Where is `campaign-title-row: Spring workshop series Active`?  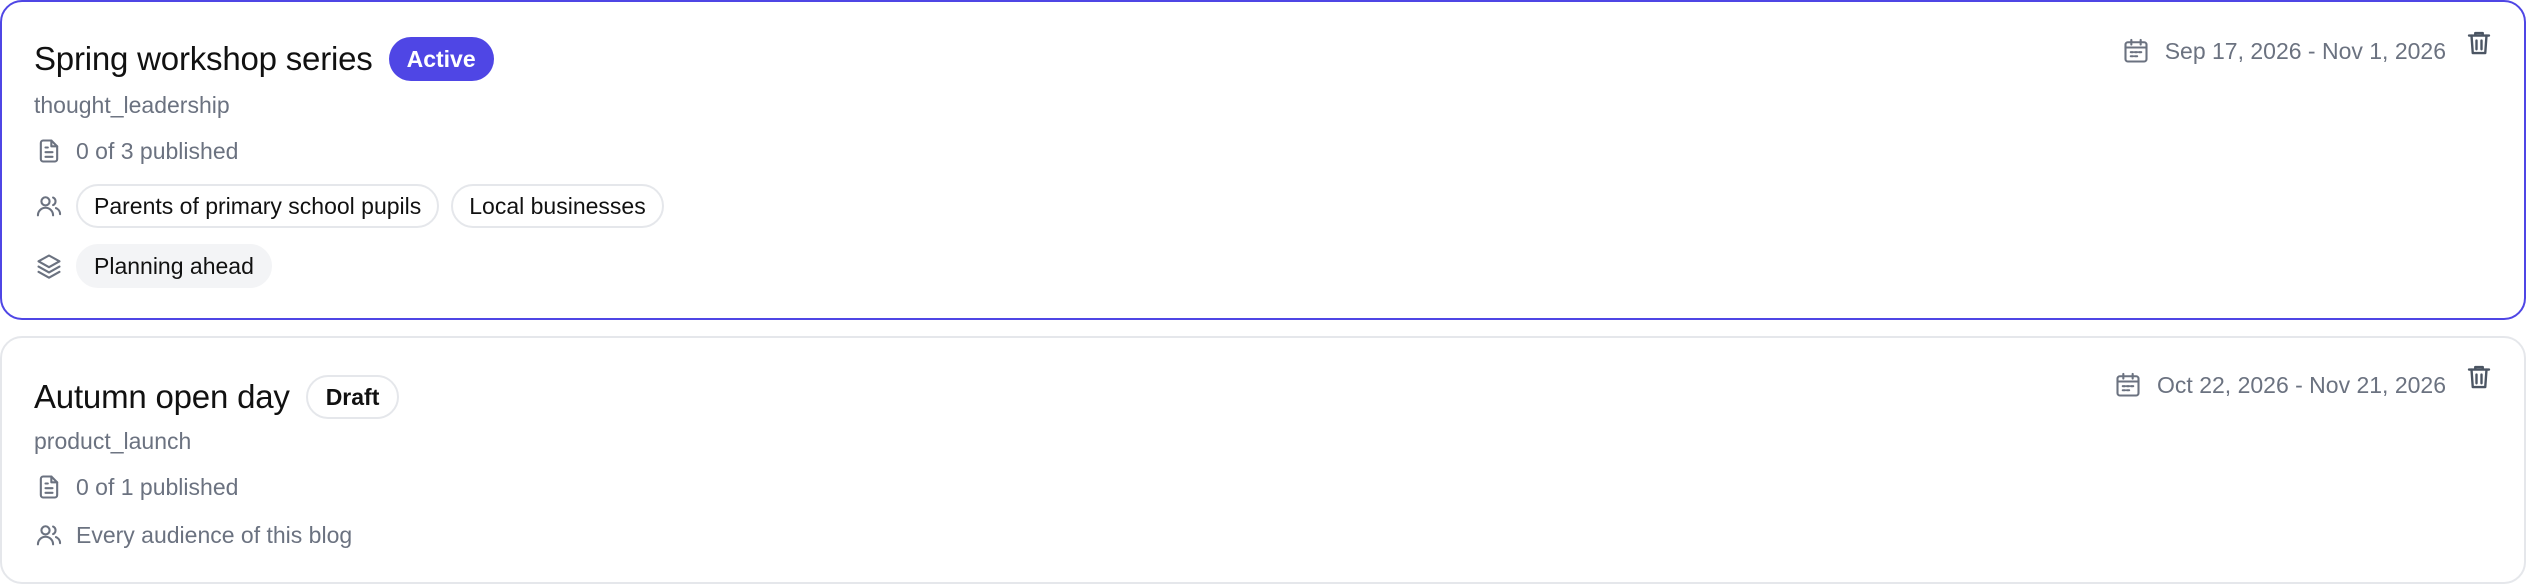 campaign-title-row: Spring workshop series Active is located at coordinates (264, 59).